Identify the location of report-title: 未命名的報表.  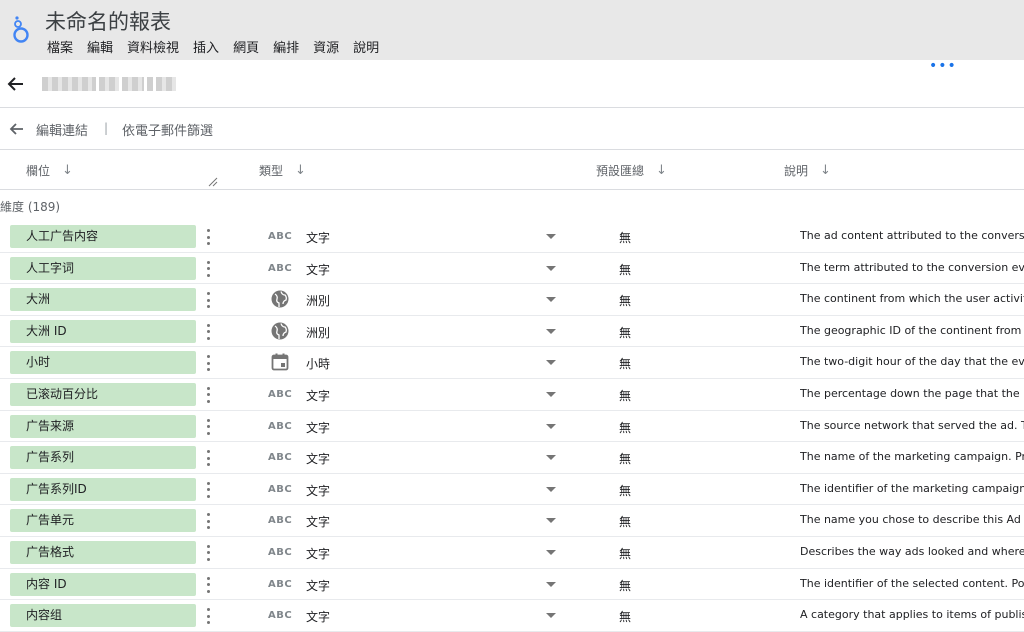
(108, 21).